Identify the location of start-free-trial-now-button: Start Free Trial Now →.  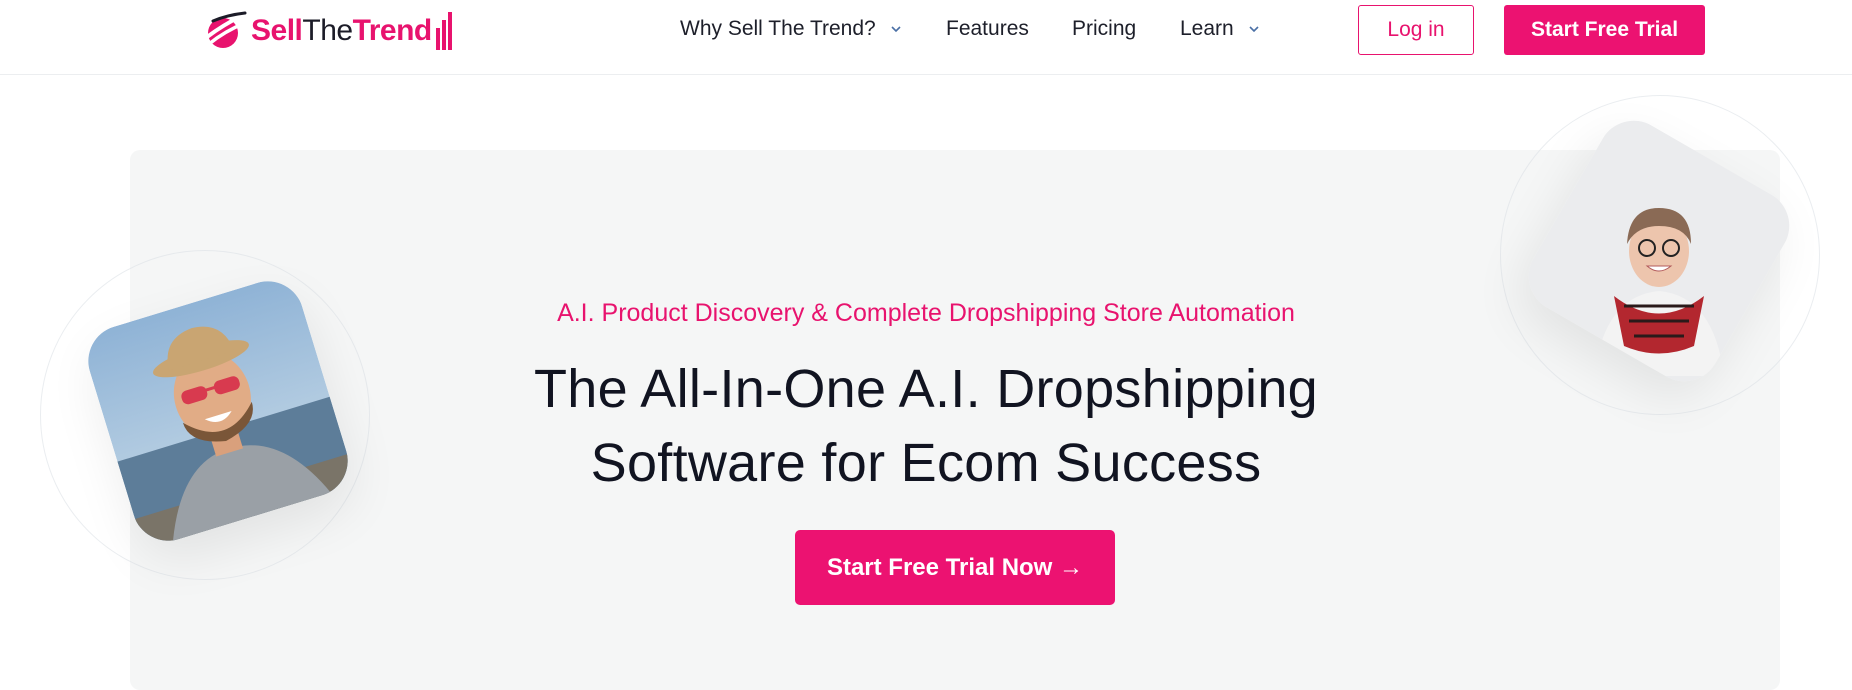
(955, 567).